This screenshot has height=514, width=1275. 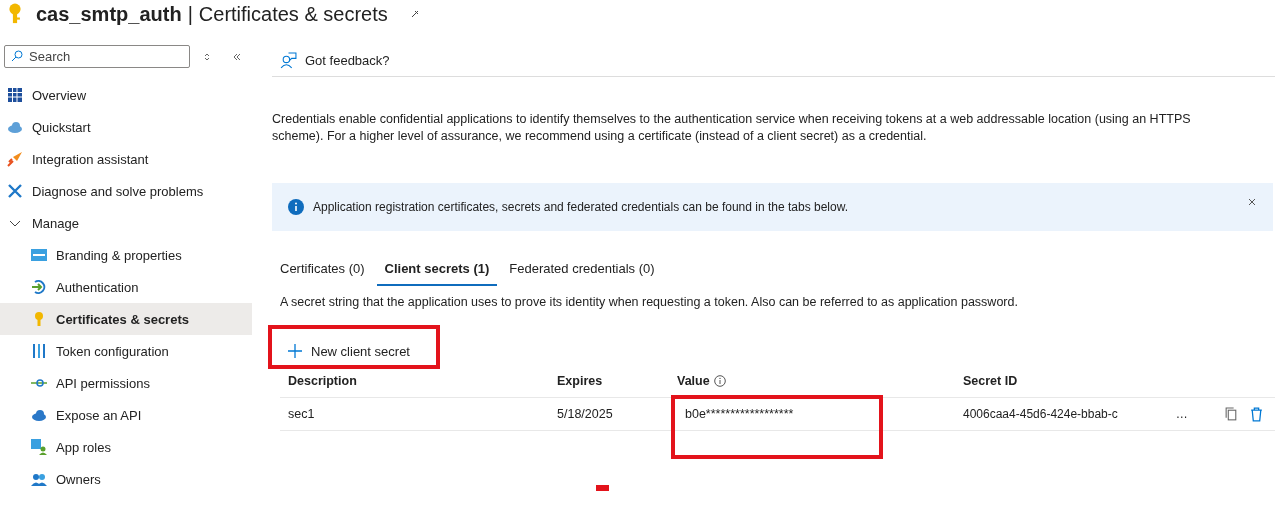 What do you see at coordinates (732, 128) in the screenshot?
I see `description-text: Credentials enable confidential applications to identify themselves to the authentication service when receiving tokens at a web addressable location (using an HTTPS scheme). For a higher level of assurance, we recommend using a certificate (instead of a client secret) as a credential.` at bounding box center [732, 128].